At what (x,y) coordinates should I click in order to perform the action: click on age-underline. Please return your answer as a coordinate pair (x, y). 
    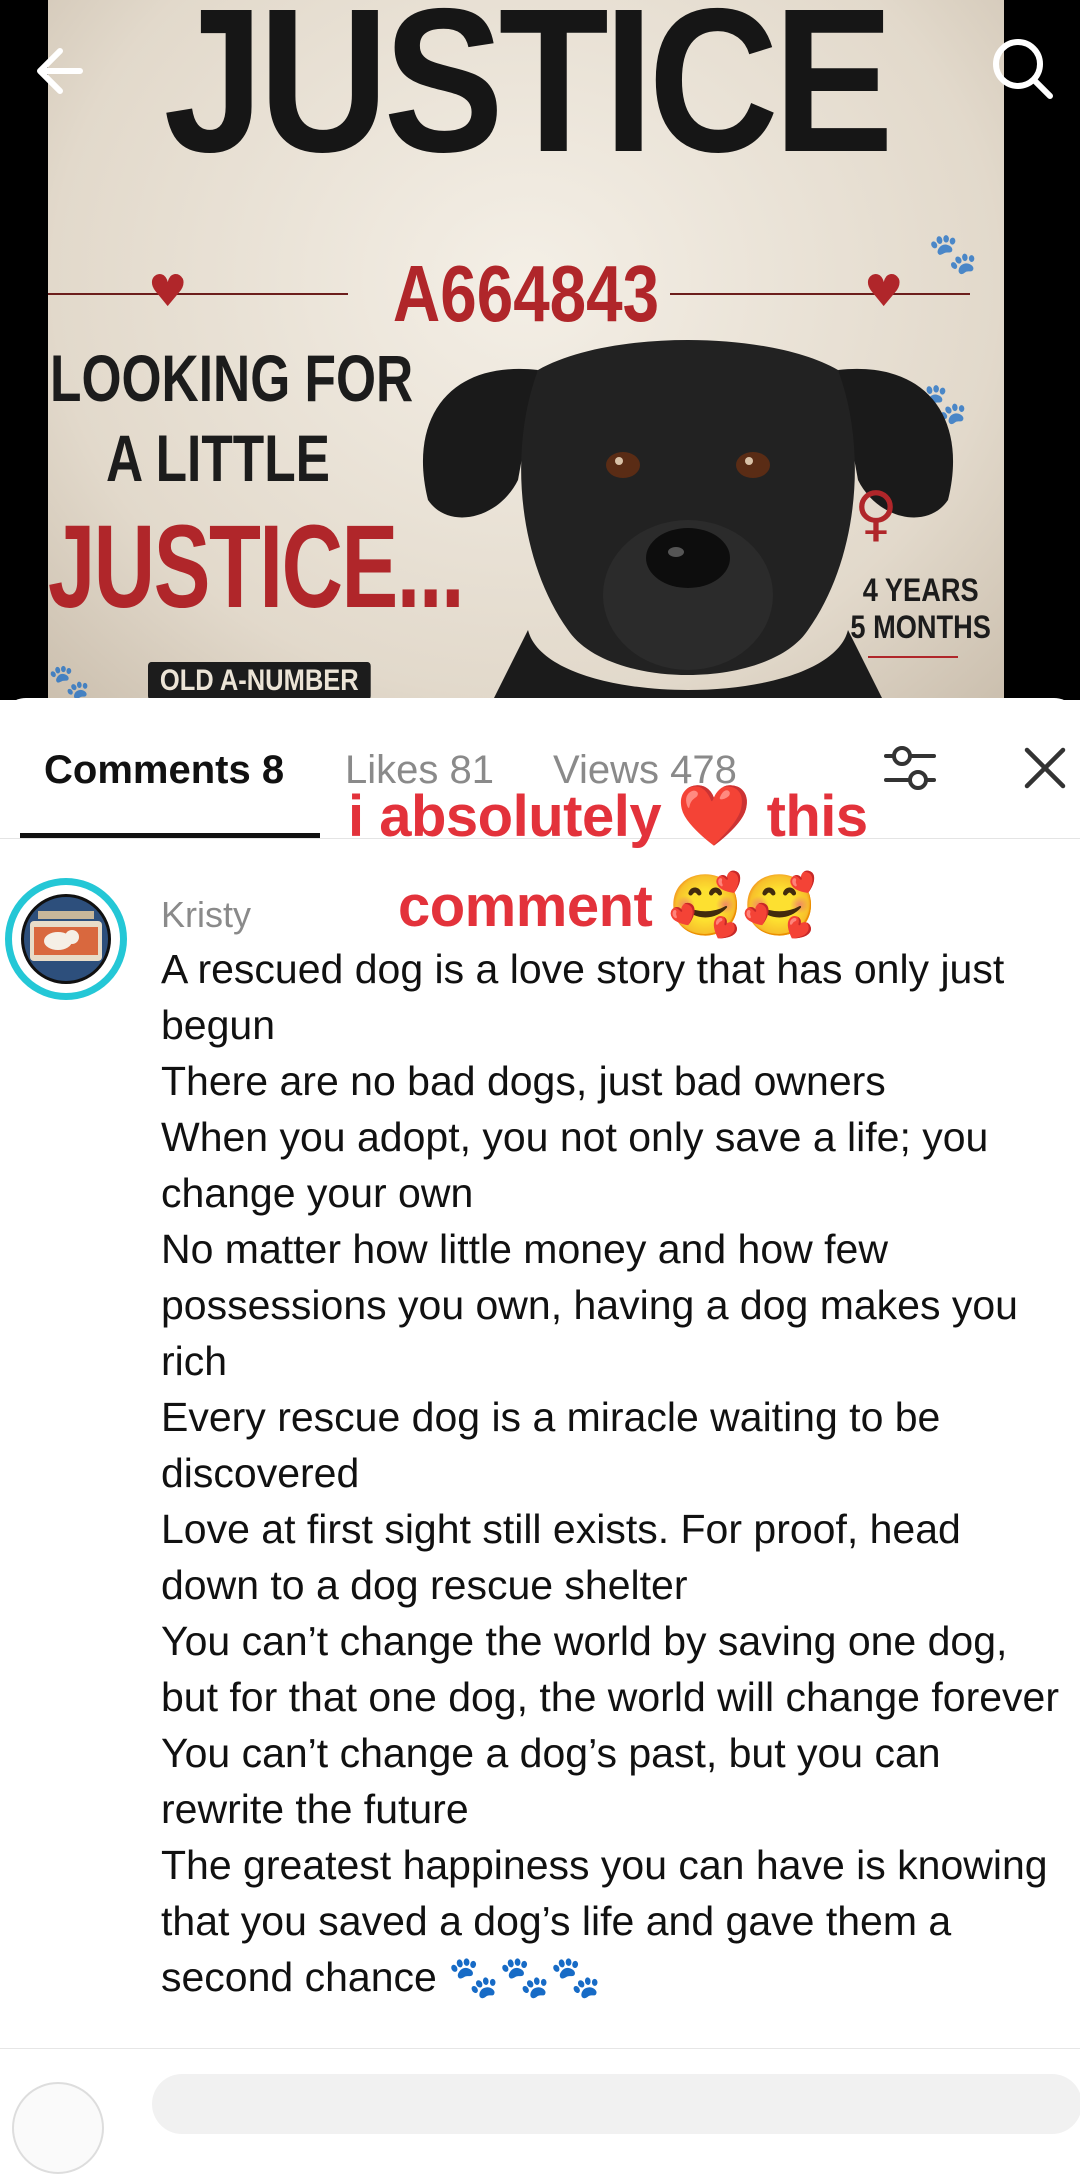
    Looking at the image, I should click on (913, 657).